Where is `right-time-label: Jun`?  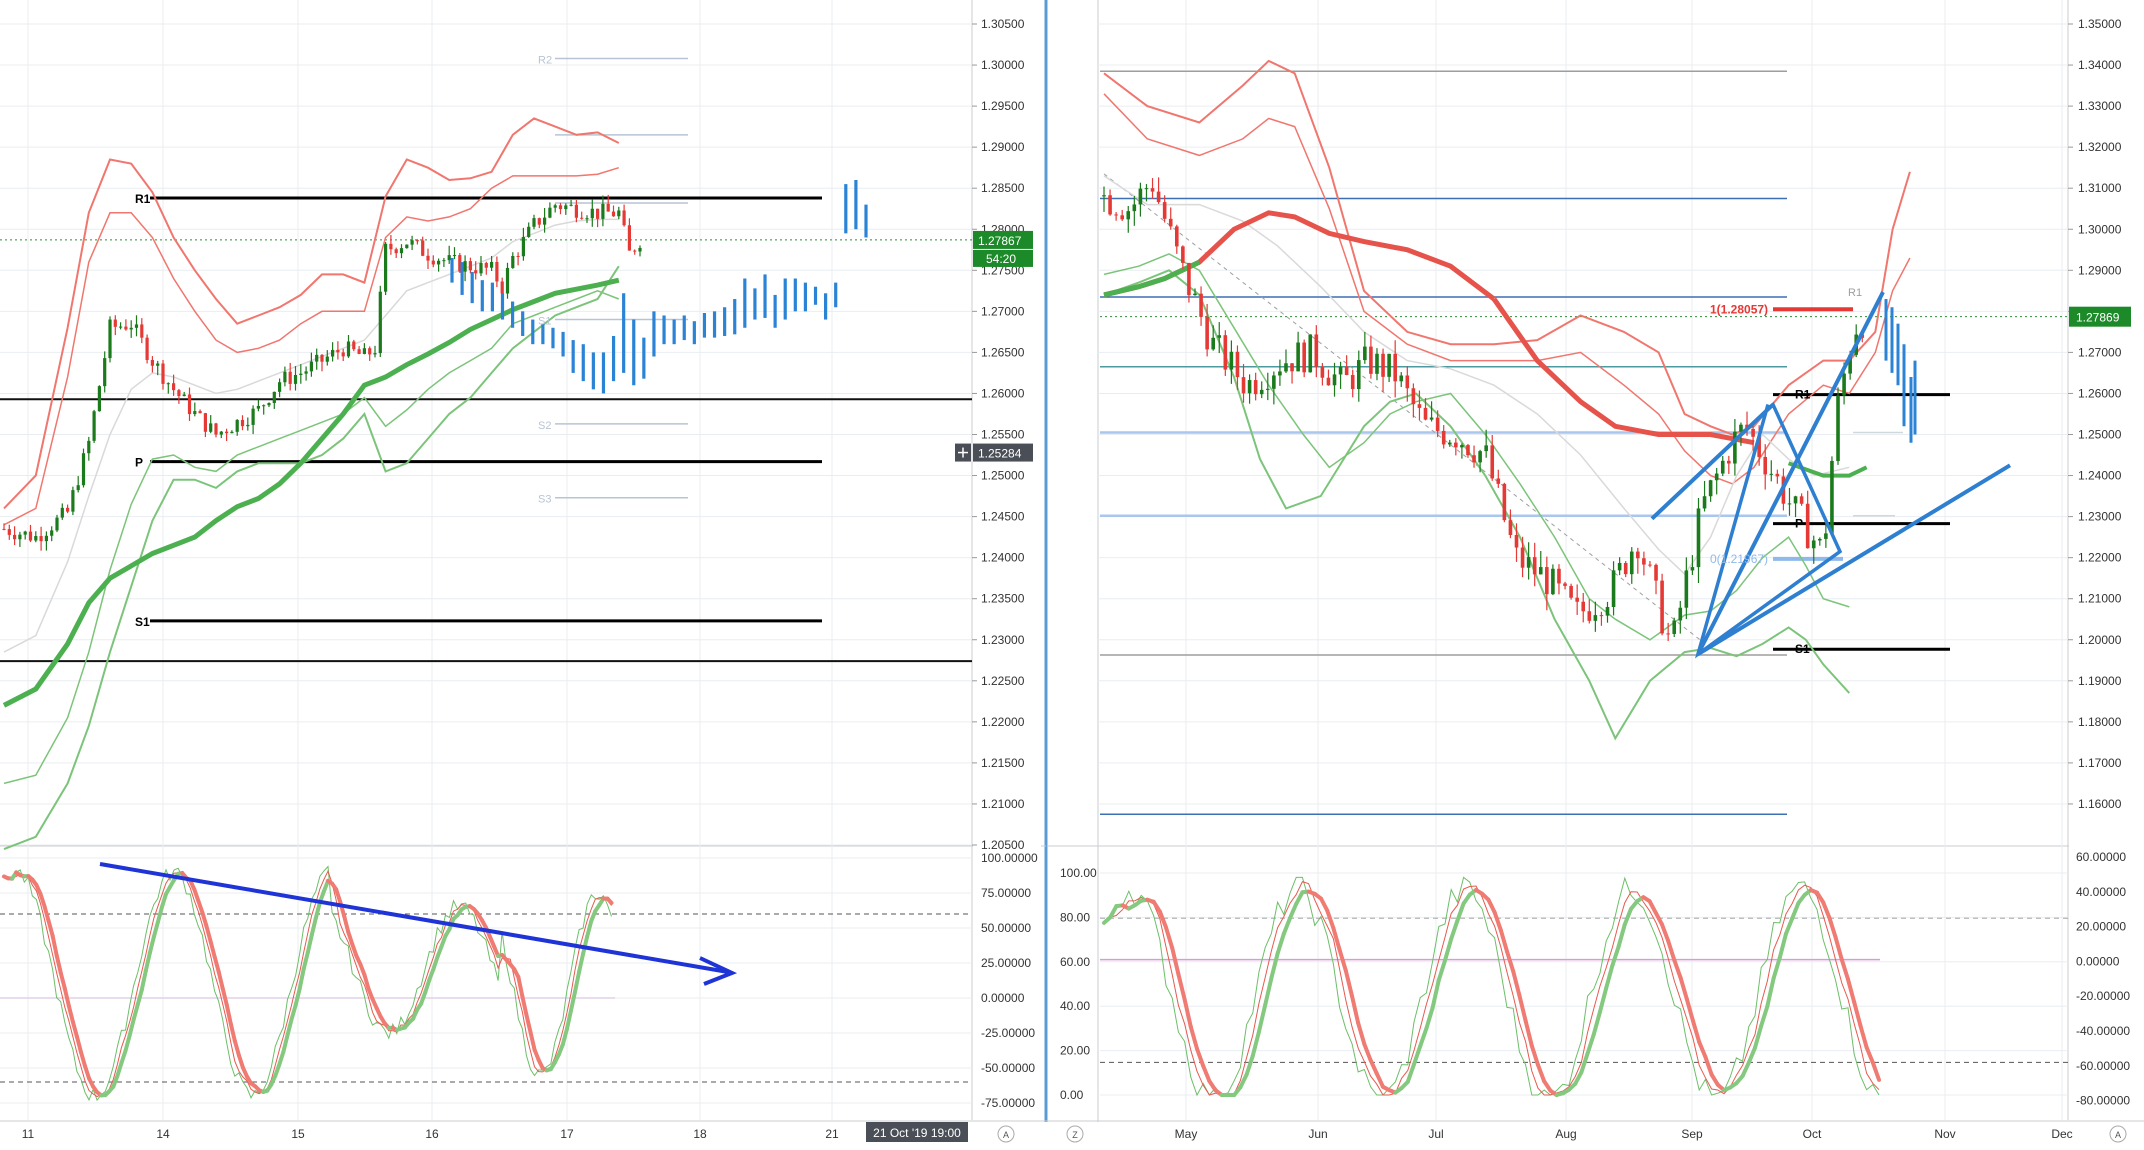 right-time-label: Jun is located at coordinates (1317, 1134).